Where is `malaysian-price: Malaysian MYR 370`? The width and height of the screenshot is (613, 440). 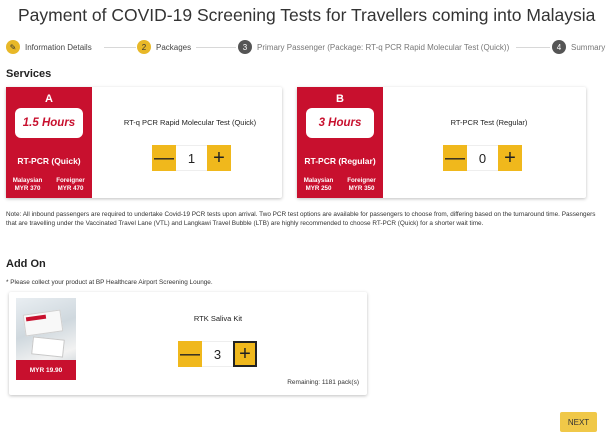 malaysian-price: Malaysian MYR 370 is located at coordinates (27, 185).